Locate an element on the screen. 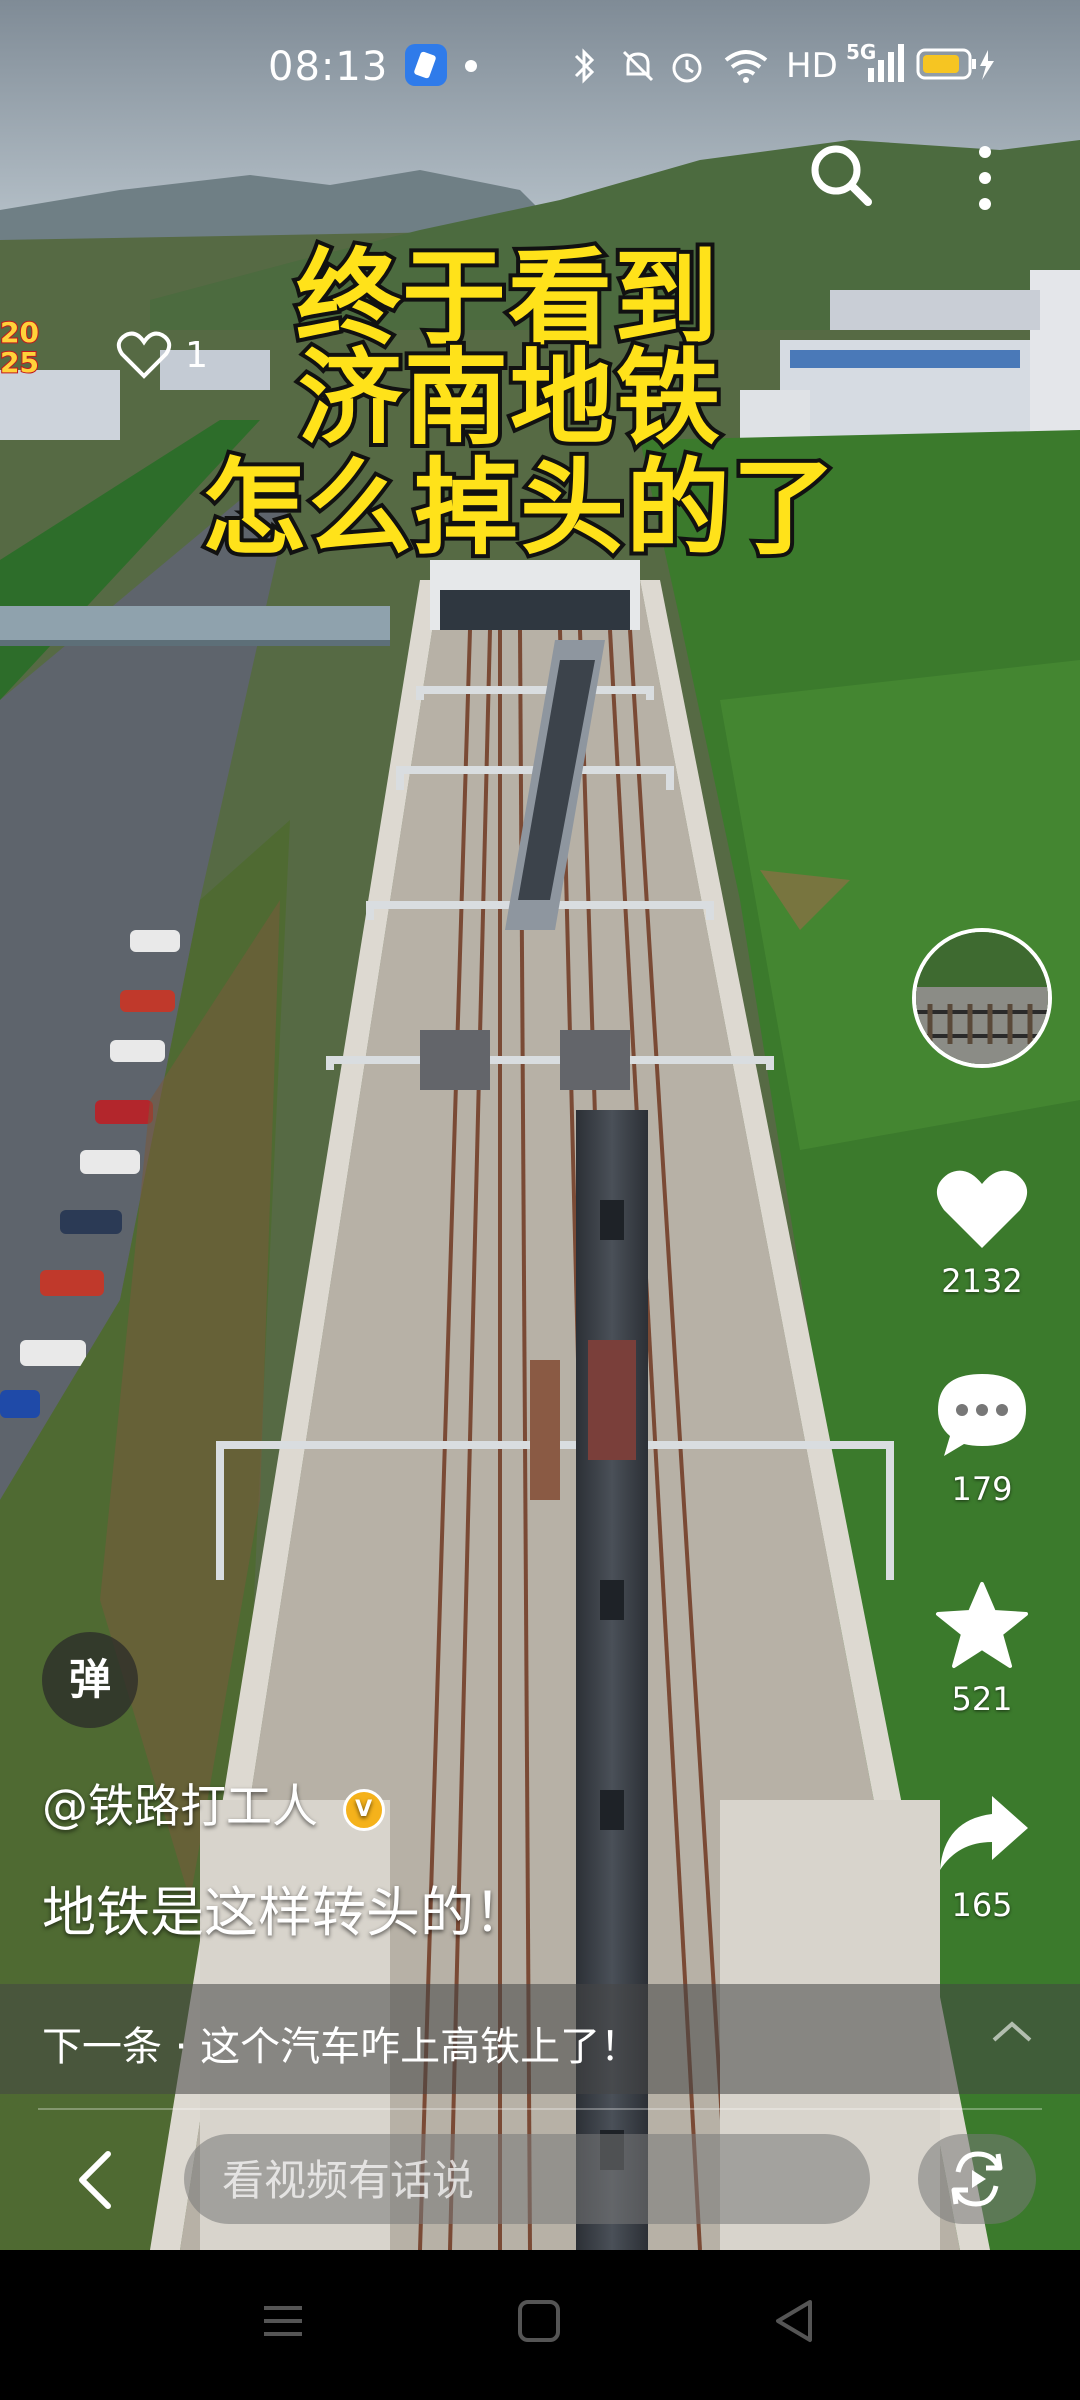 The width and height of the screenshot is (1080, 2400). back-arrow-icon is located at coordinates (94, 2180).